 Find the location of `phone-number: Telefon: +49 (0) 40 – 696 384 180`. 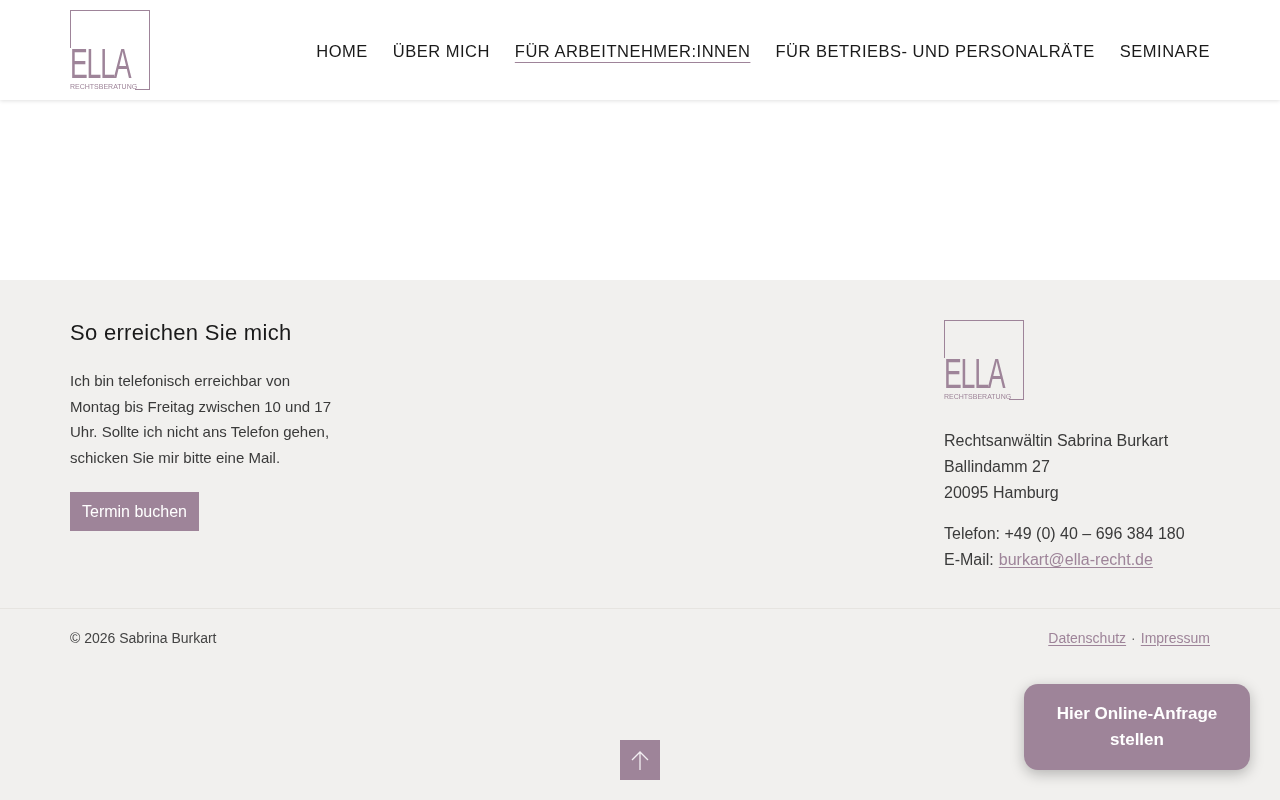

phone-number: Telefon: +49 (0) 40 – 696 384 180 is located at coordinates (1064, 534).